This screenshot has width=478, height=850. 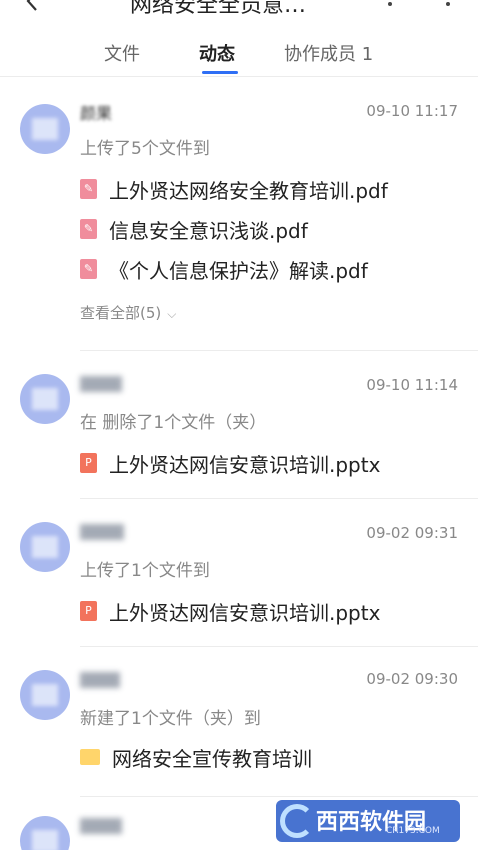 What do you see at coordinates (33, 6) in the screenshot?
I see `back-arrow-icon` at bounding box center [33, 6].